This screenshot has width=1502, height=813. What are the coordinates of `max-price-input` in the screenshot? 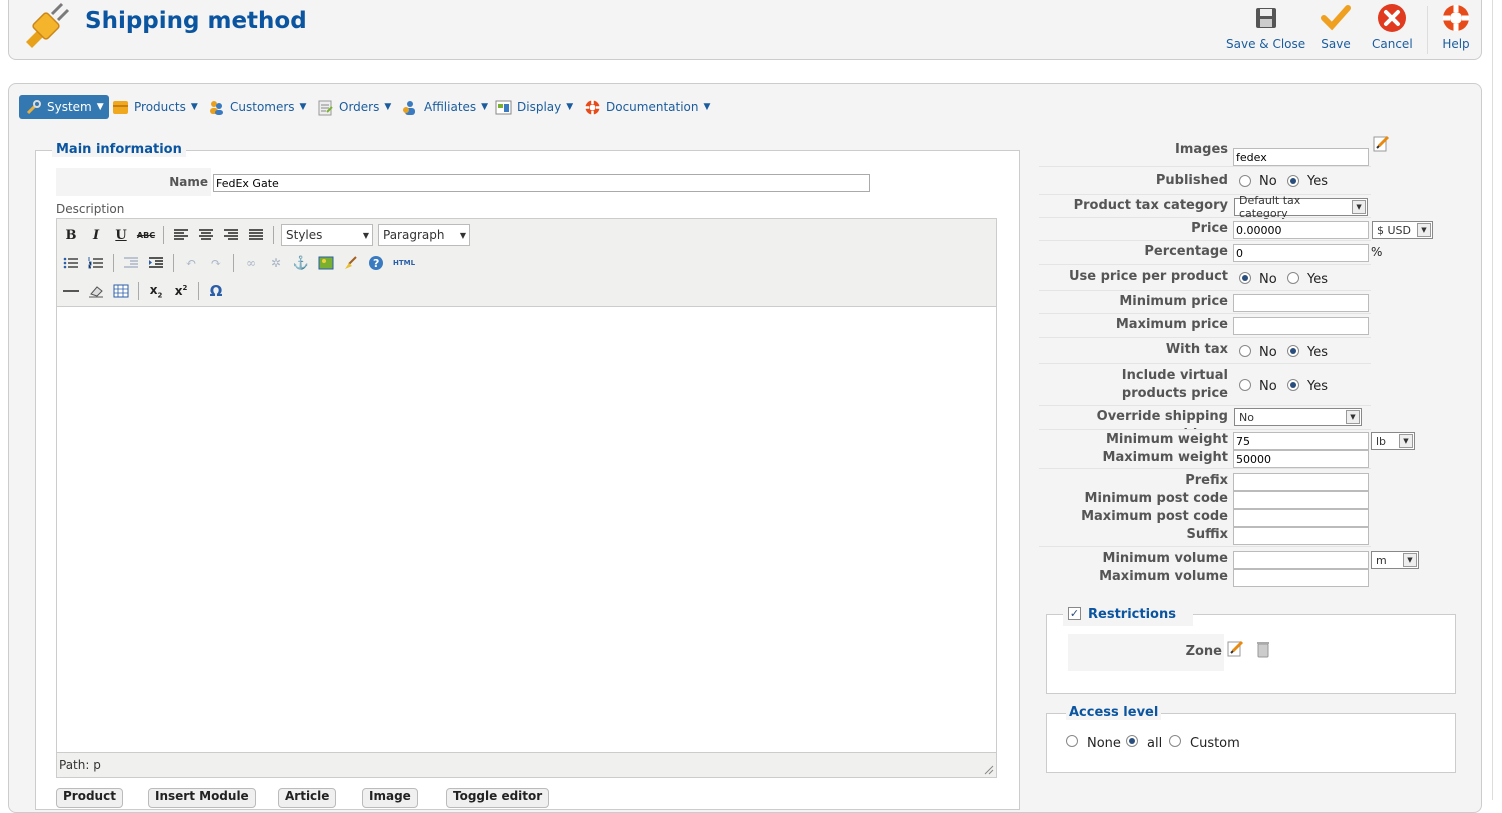 It's located at (1301, 326).